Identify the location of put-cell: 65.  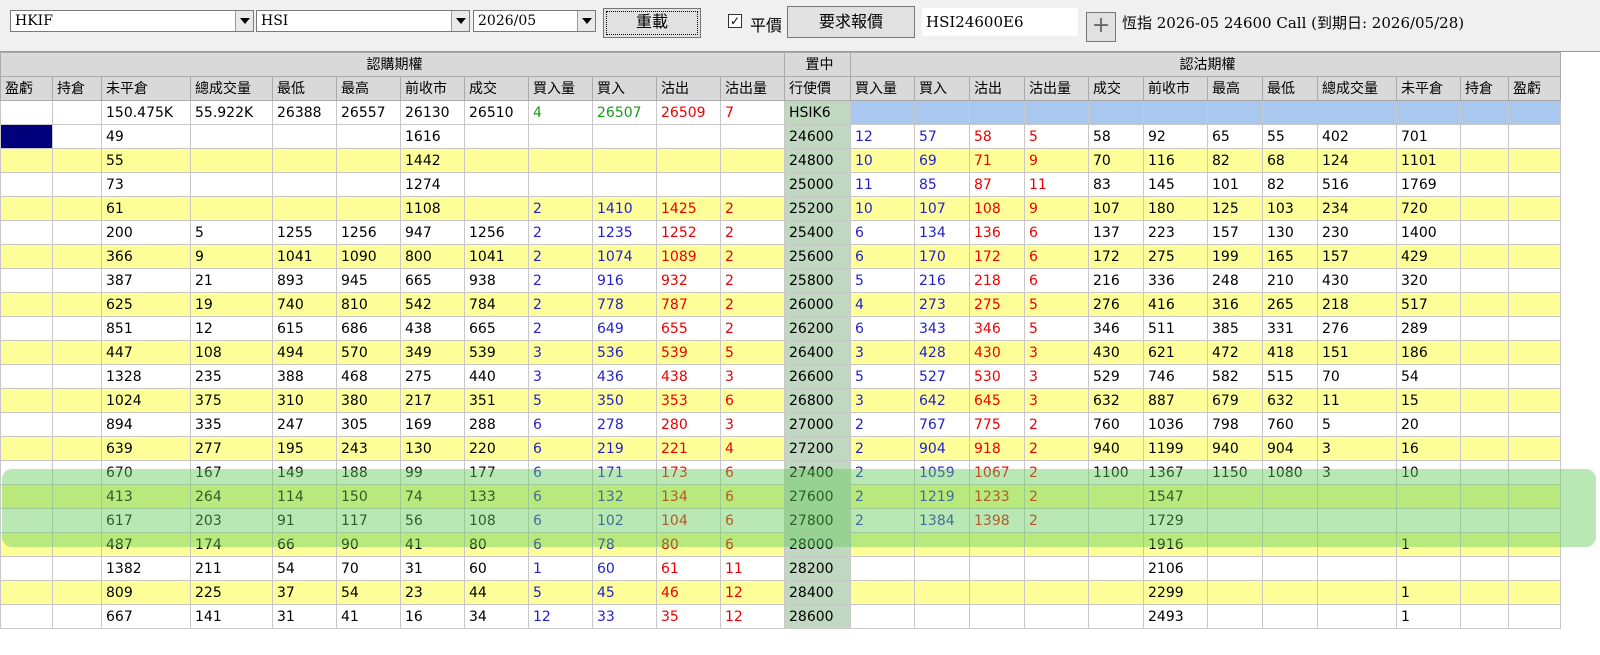
(1235, 136).